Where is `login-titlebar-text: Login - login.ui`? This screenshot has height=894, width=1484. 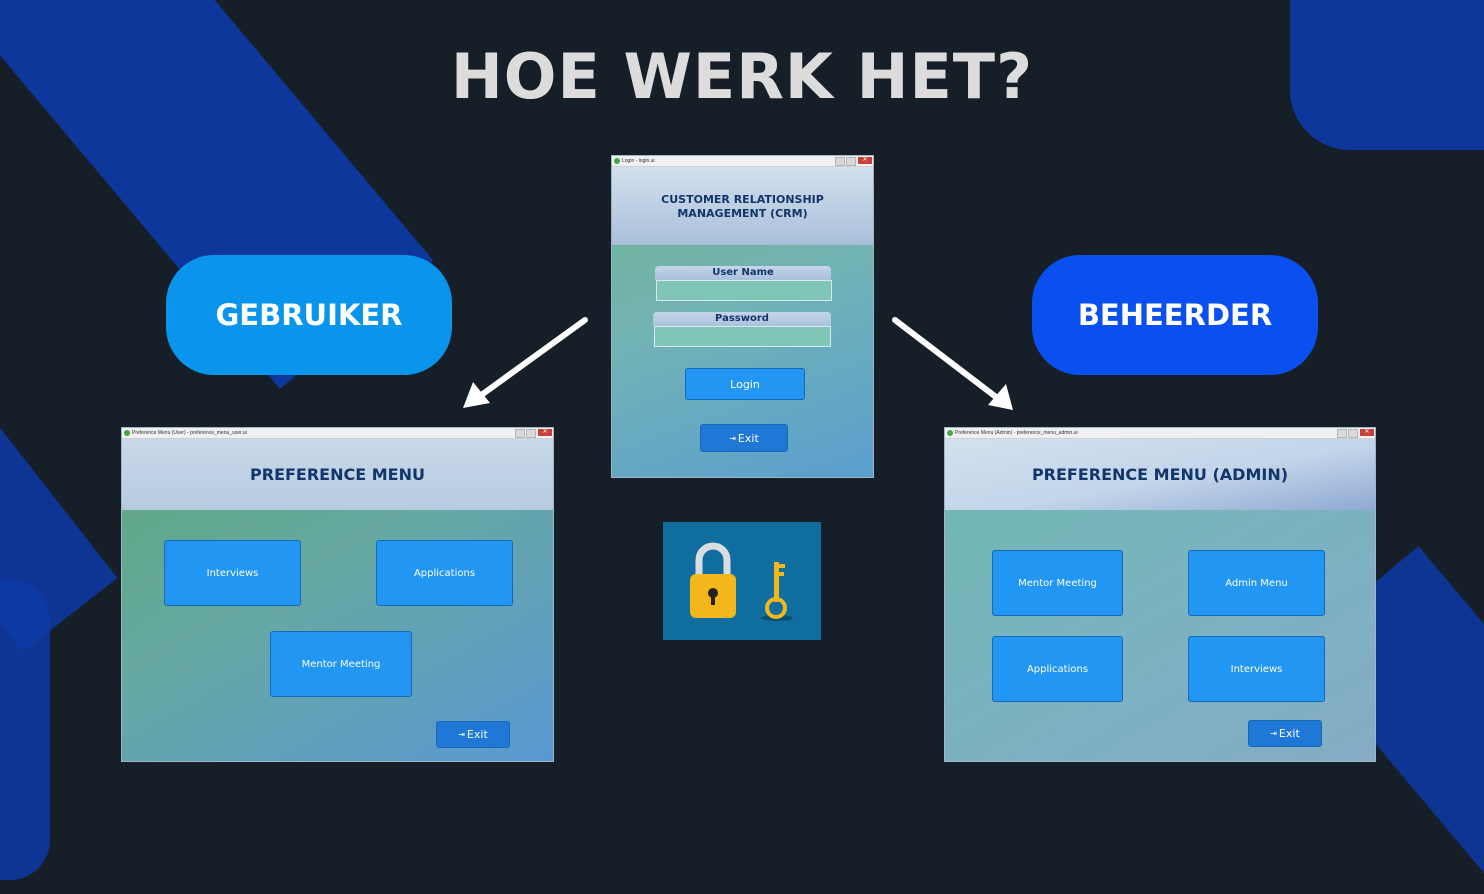 login-titlebar-text: Login - login.ui is located at coordinates (638, 161).